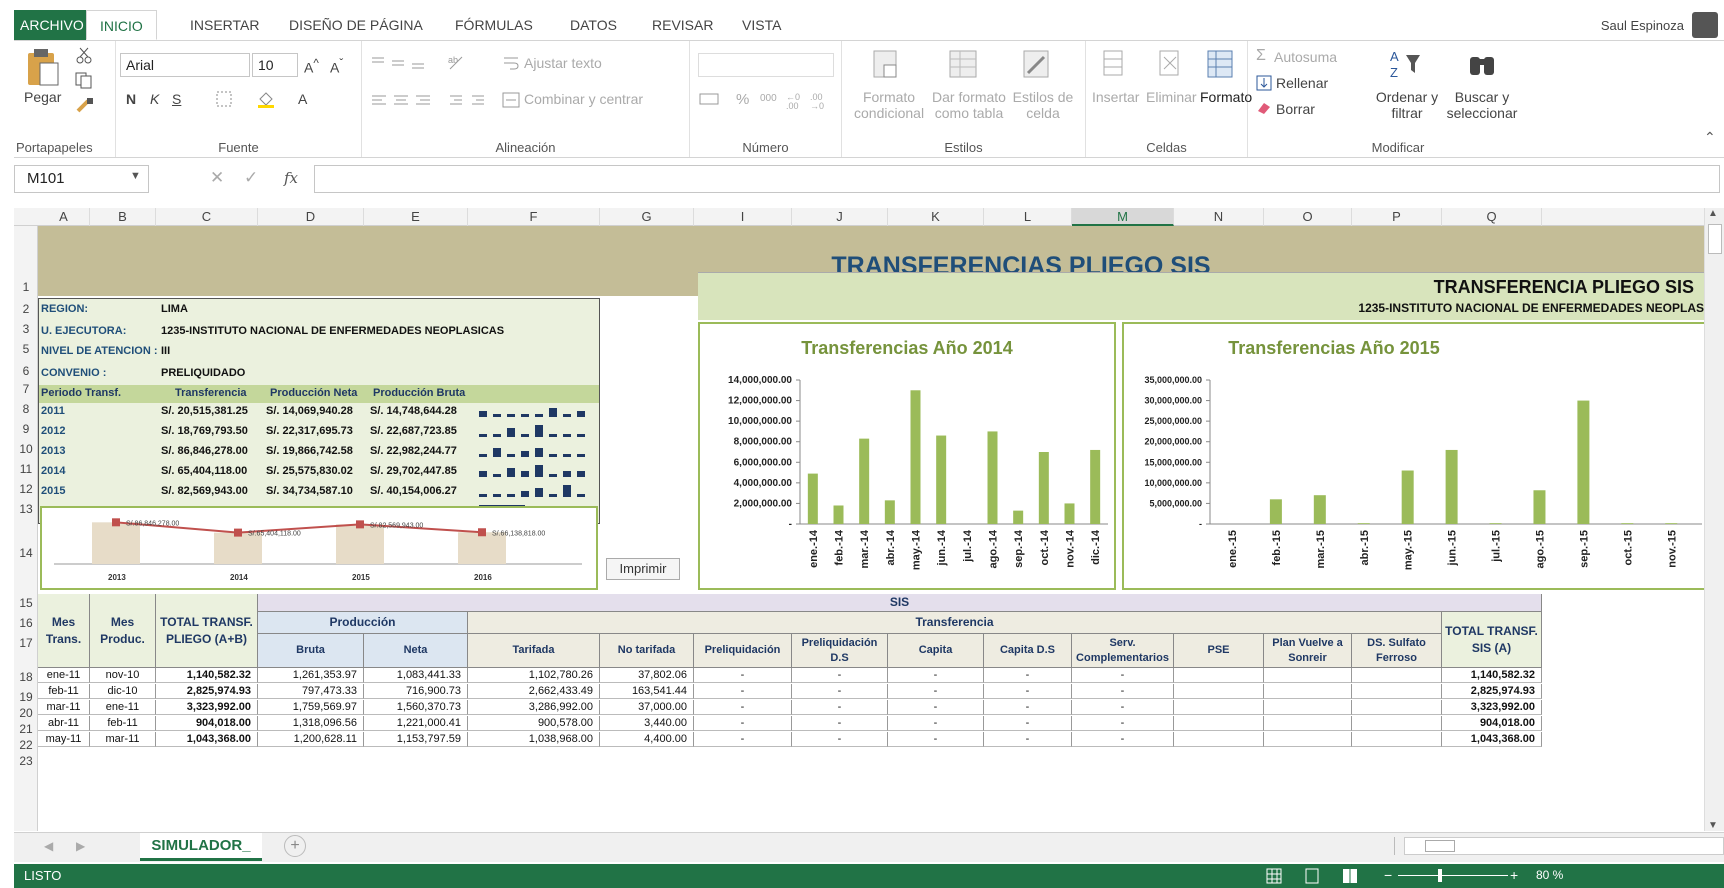 This screenshot has height=888, width=1724. Describe the element at coordinates (1115, 97) in the screenshot. I see `insert-cells-button: Insertar` at that location.